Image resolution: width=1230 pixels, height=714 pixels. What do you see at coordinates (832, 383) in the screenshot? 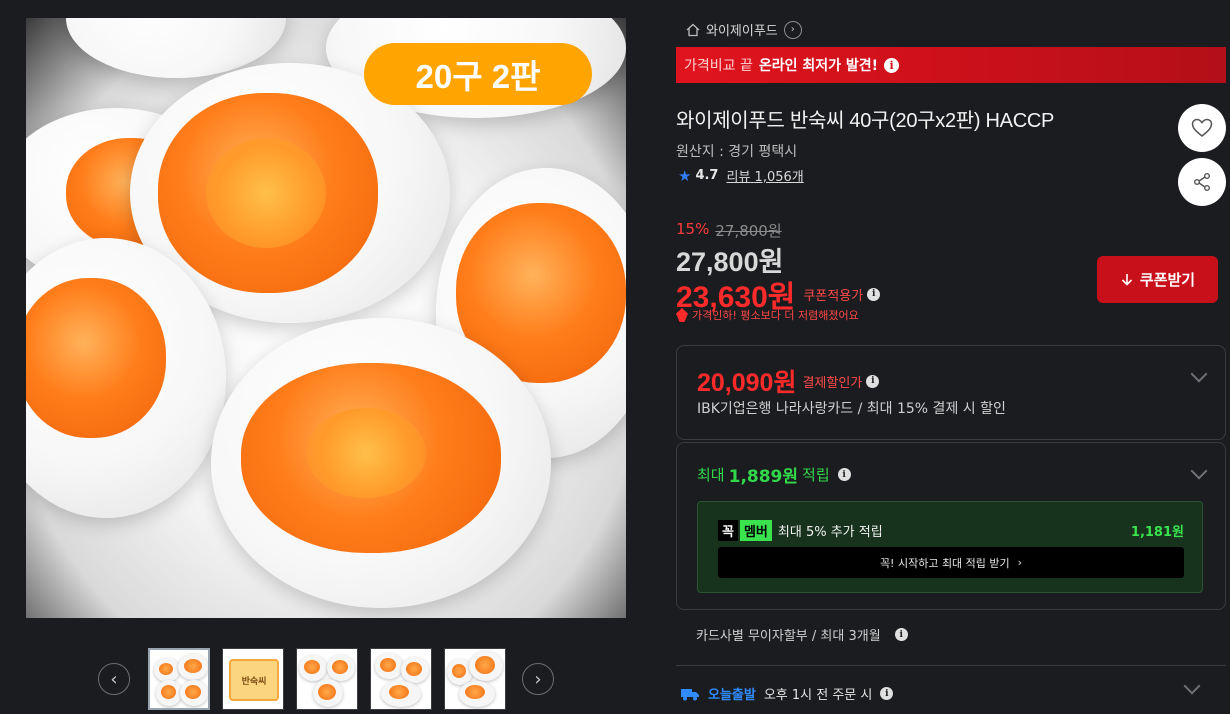
I see `card-discount-label-text: 결제할인가` at bounding box center [832, 383].